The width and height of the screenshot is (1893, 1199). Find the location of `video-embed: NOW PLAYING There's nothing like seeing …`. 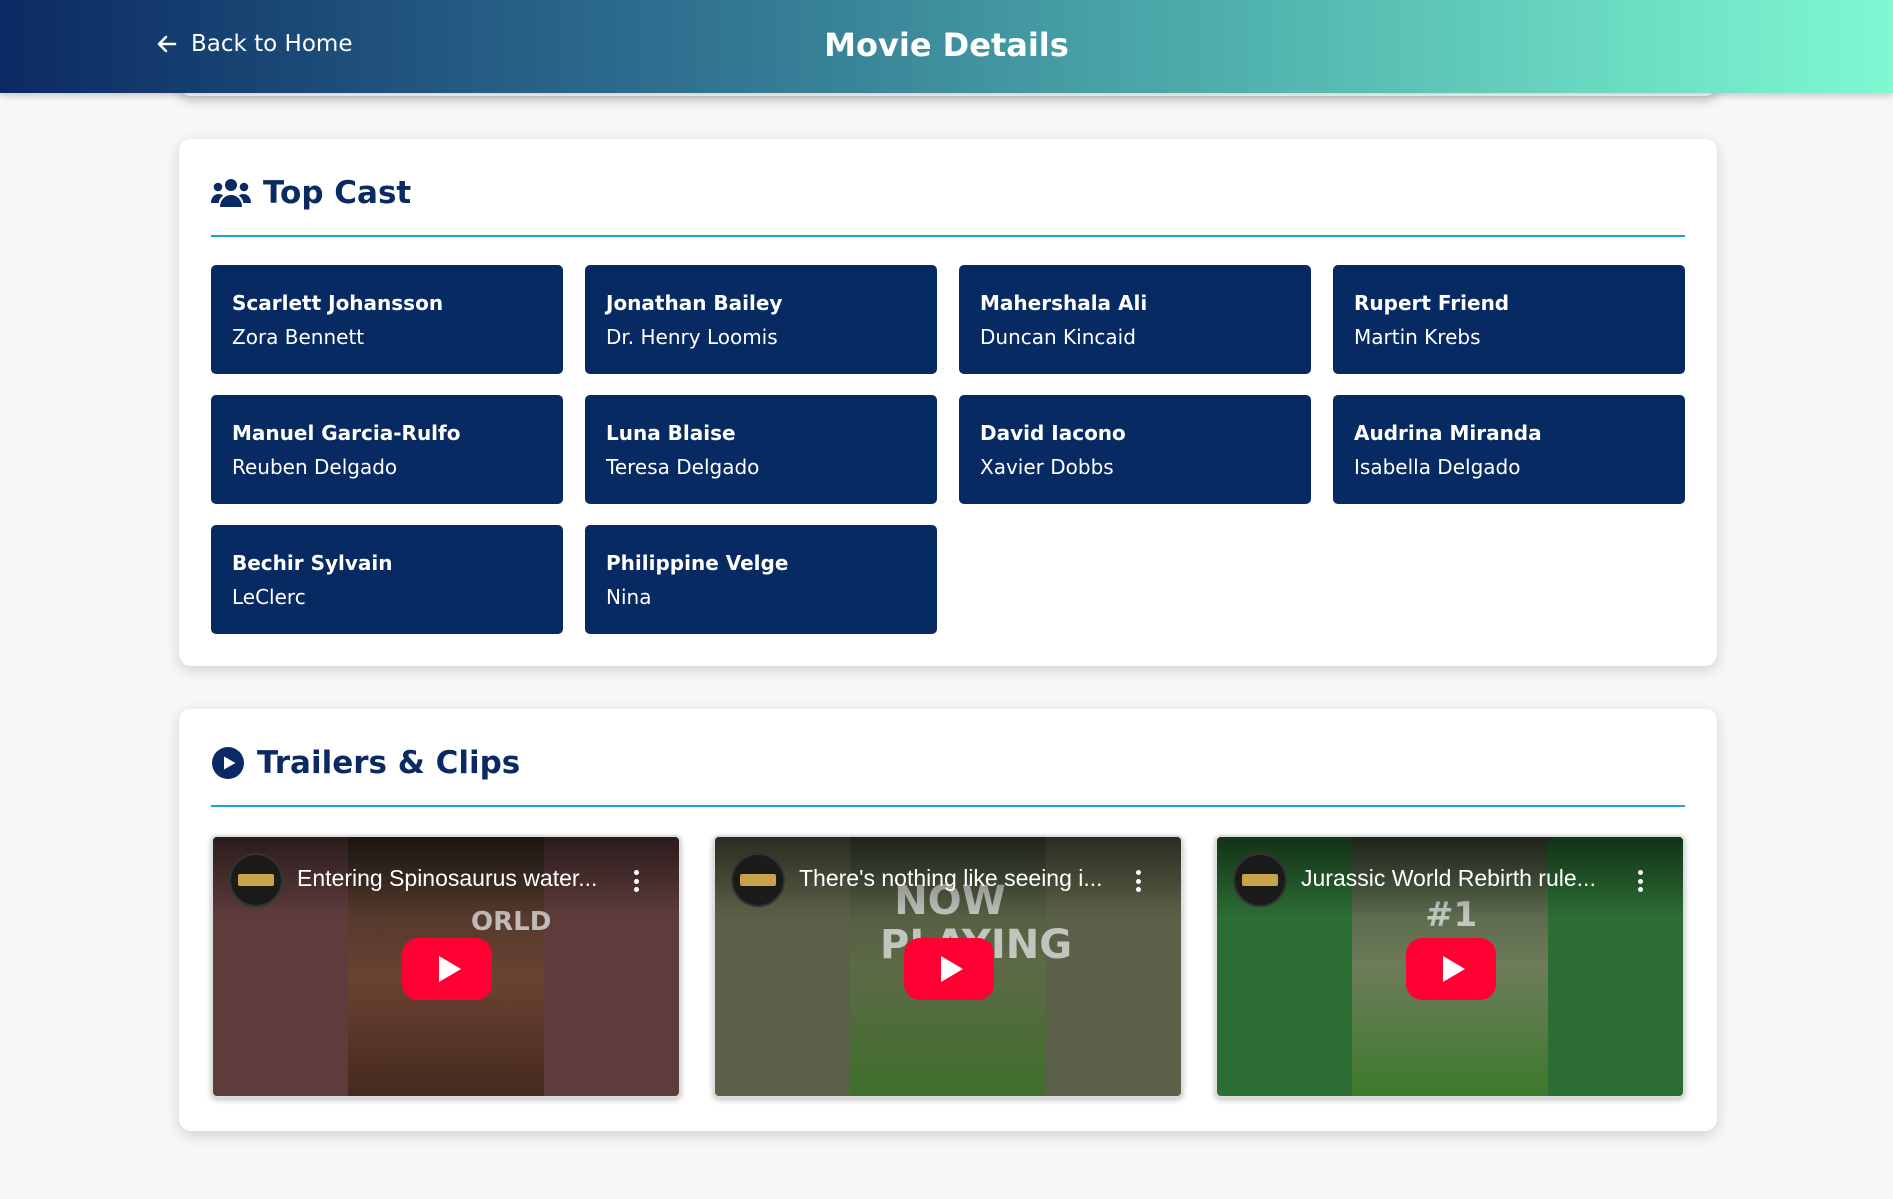

video-embed: NOW PLAYING There's nothing like seeing … is located at coordinates (948, 966).